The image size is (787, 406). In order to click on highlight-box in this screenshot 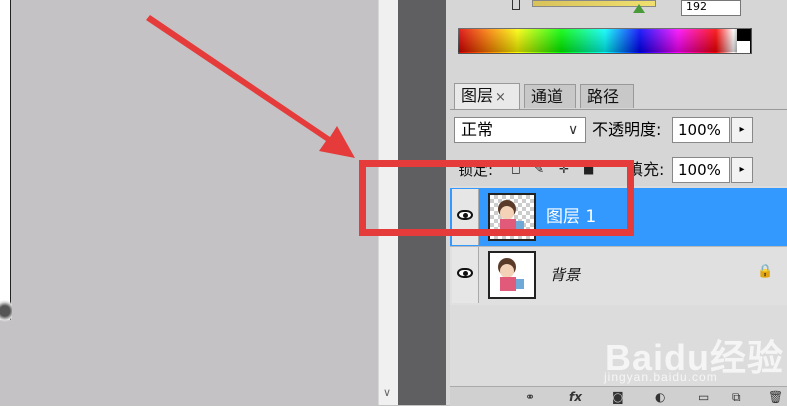, I will do `click(496, 198)`.